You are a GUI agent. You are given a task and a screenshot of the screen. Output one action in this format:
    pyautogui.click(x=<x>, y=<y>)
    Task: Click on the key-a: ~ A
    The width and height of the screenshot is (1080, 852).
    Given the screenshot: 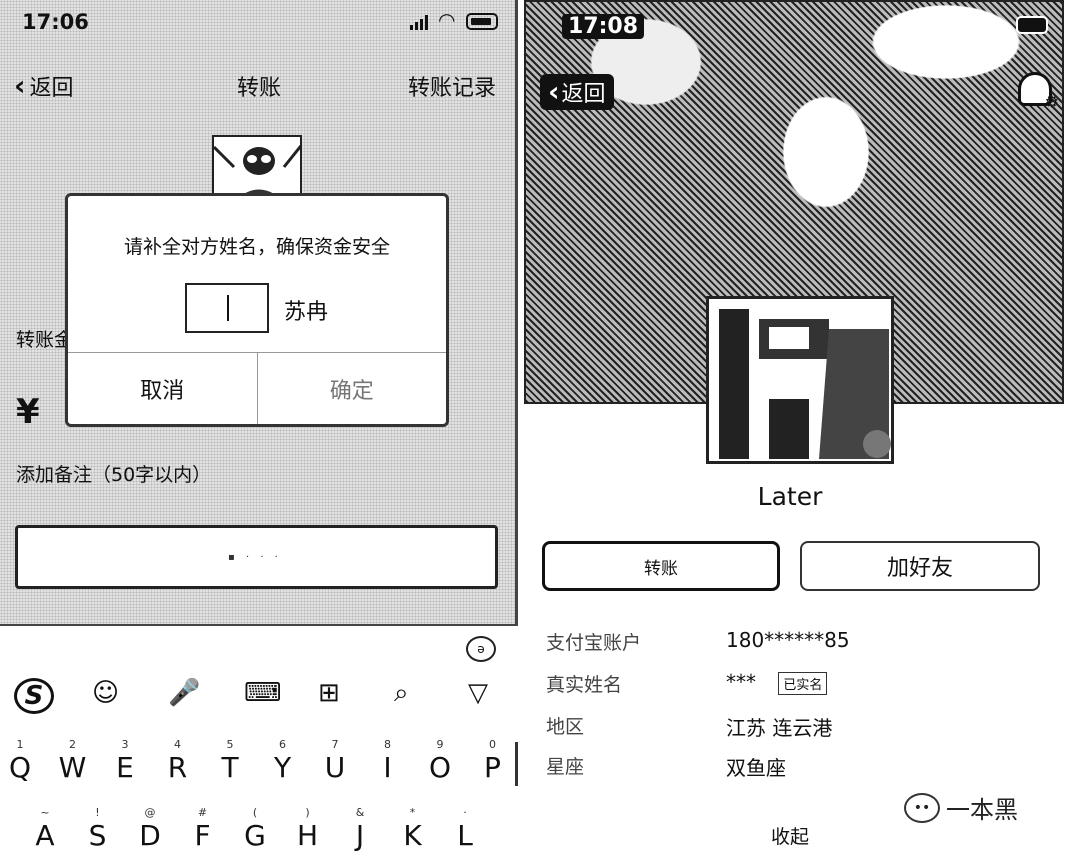 What is the action you would take?
    pyautogui.click(x=45, y=829)
    